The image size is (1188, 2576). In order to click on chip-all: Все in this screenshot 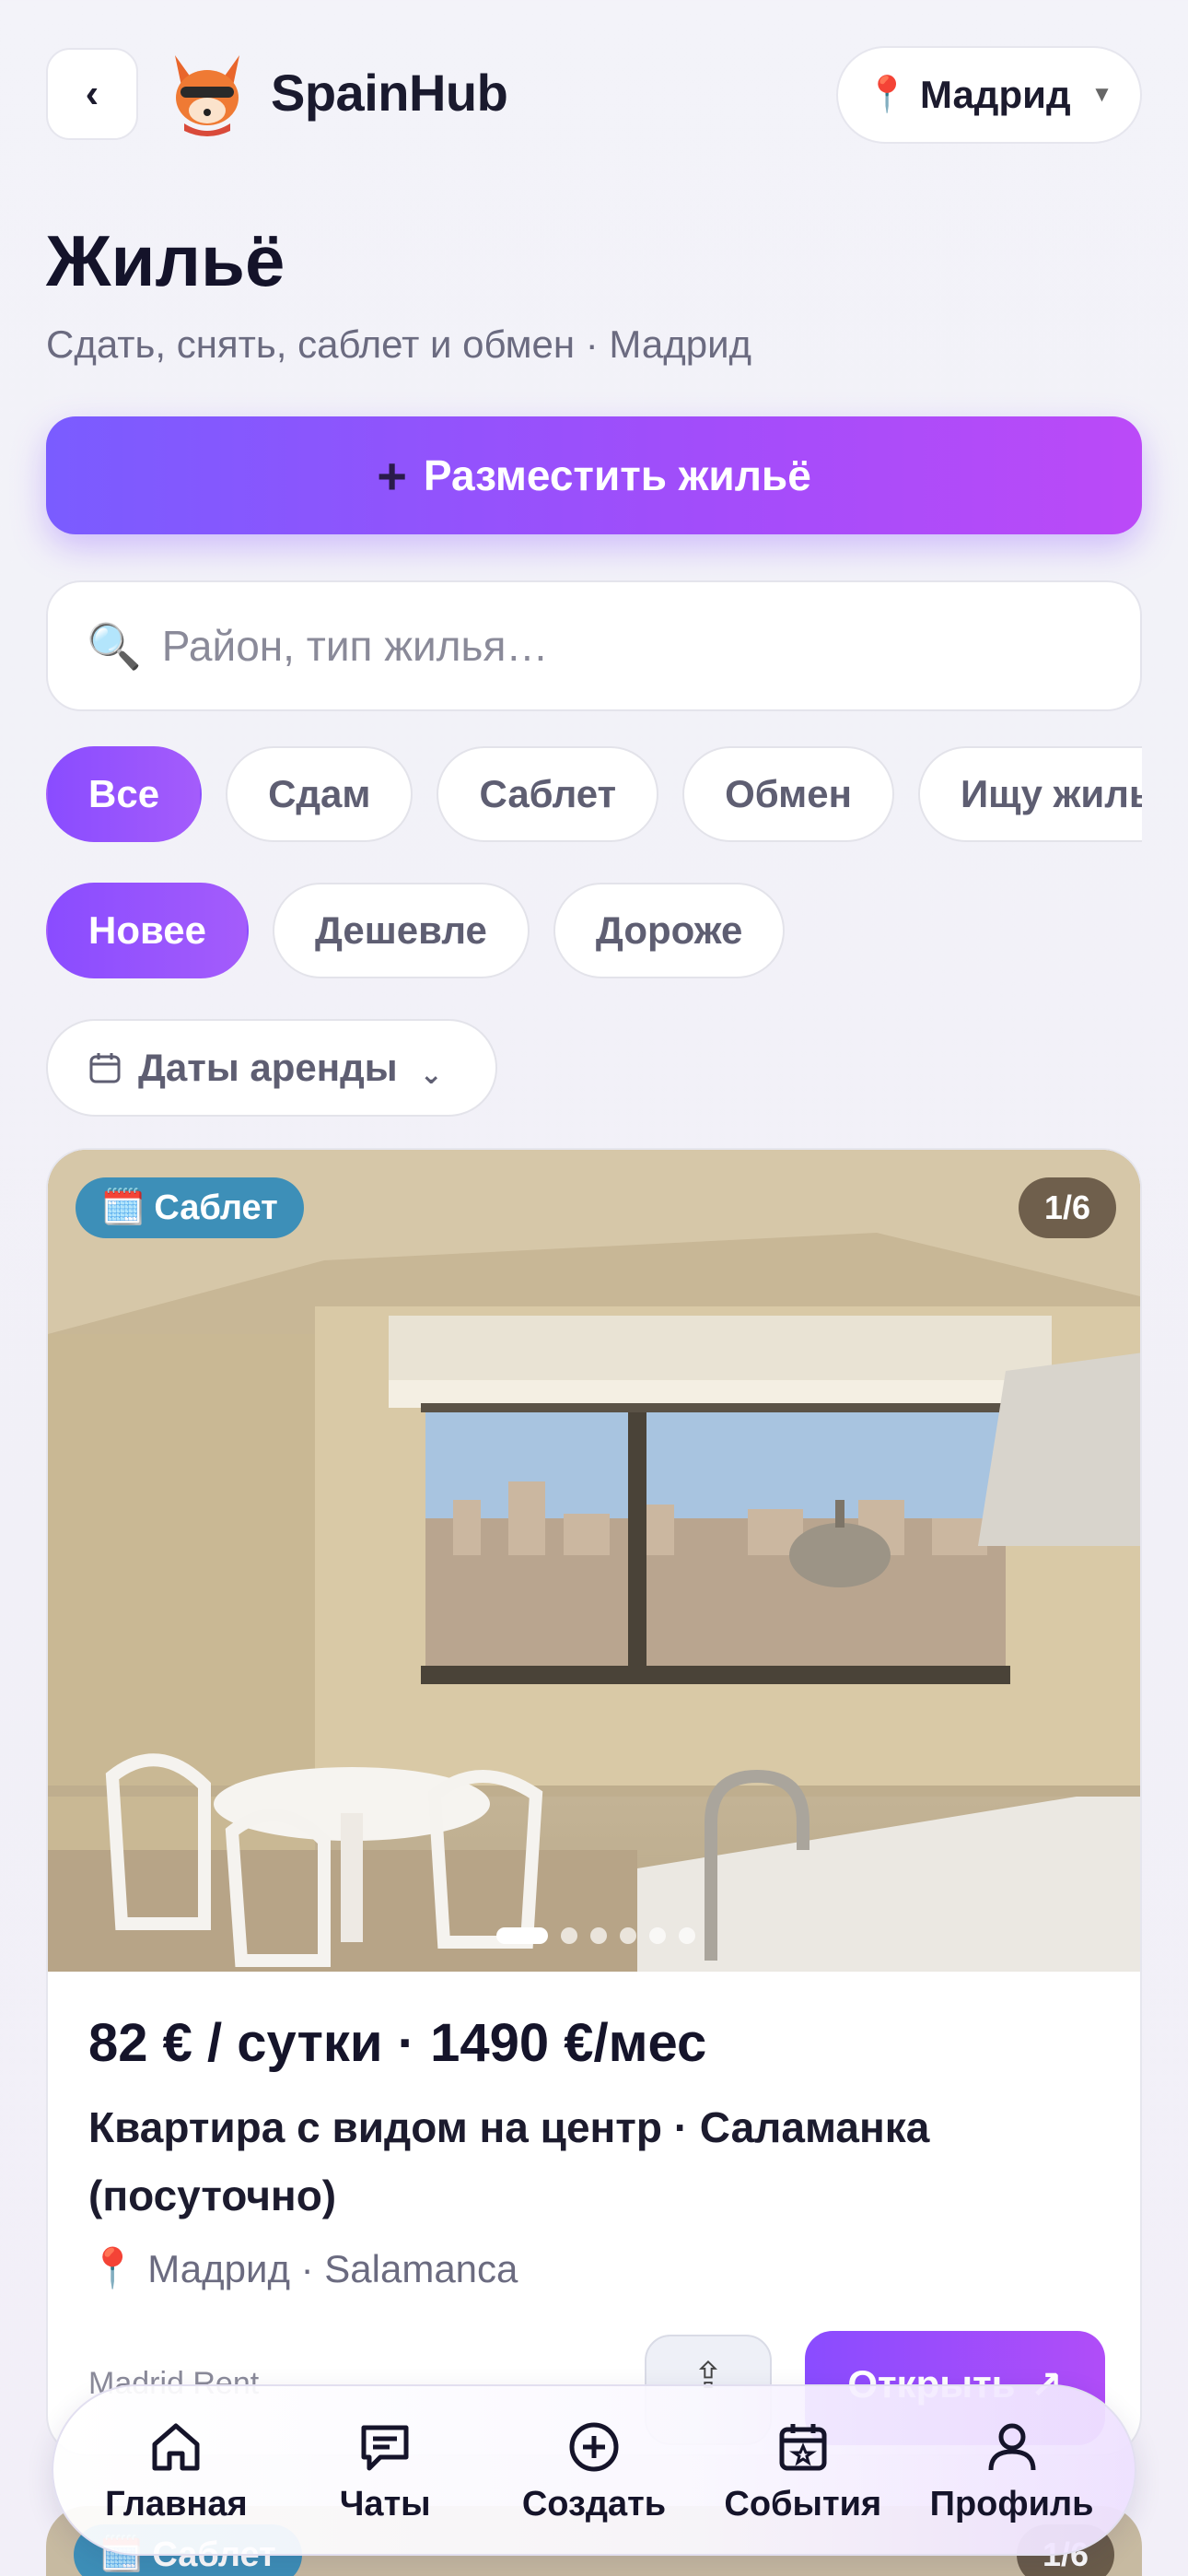, I will do `click(124, 794)`.